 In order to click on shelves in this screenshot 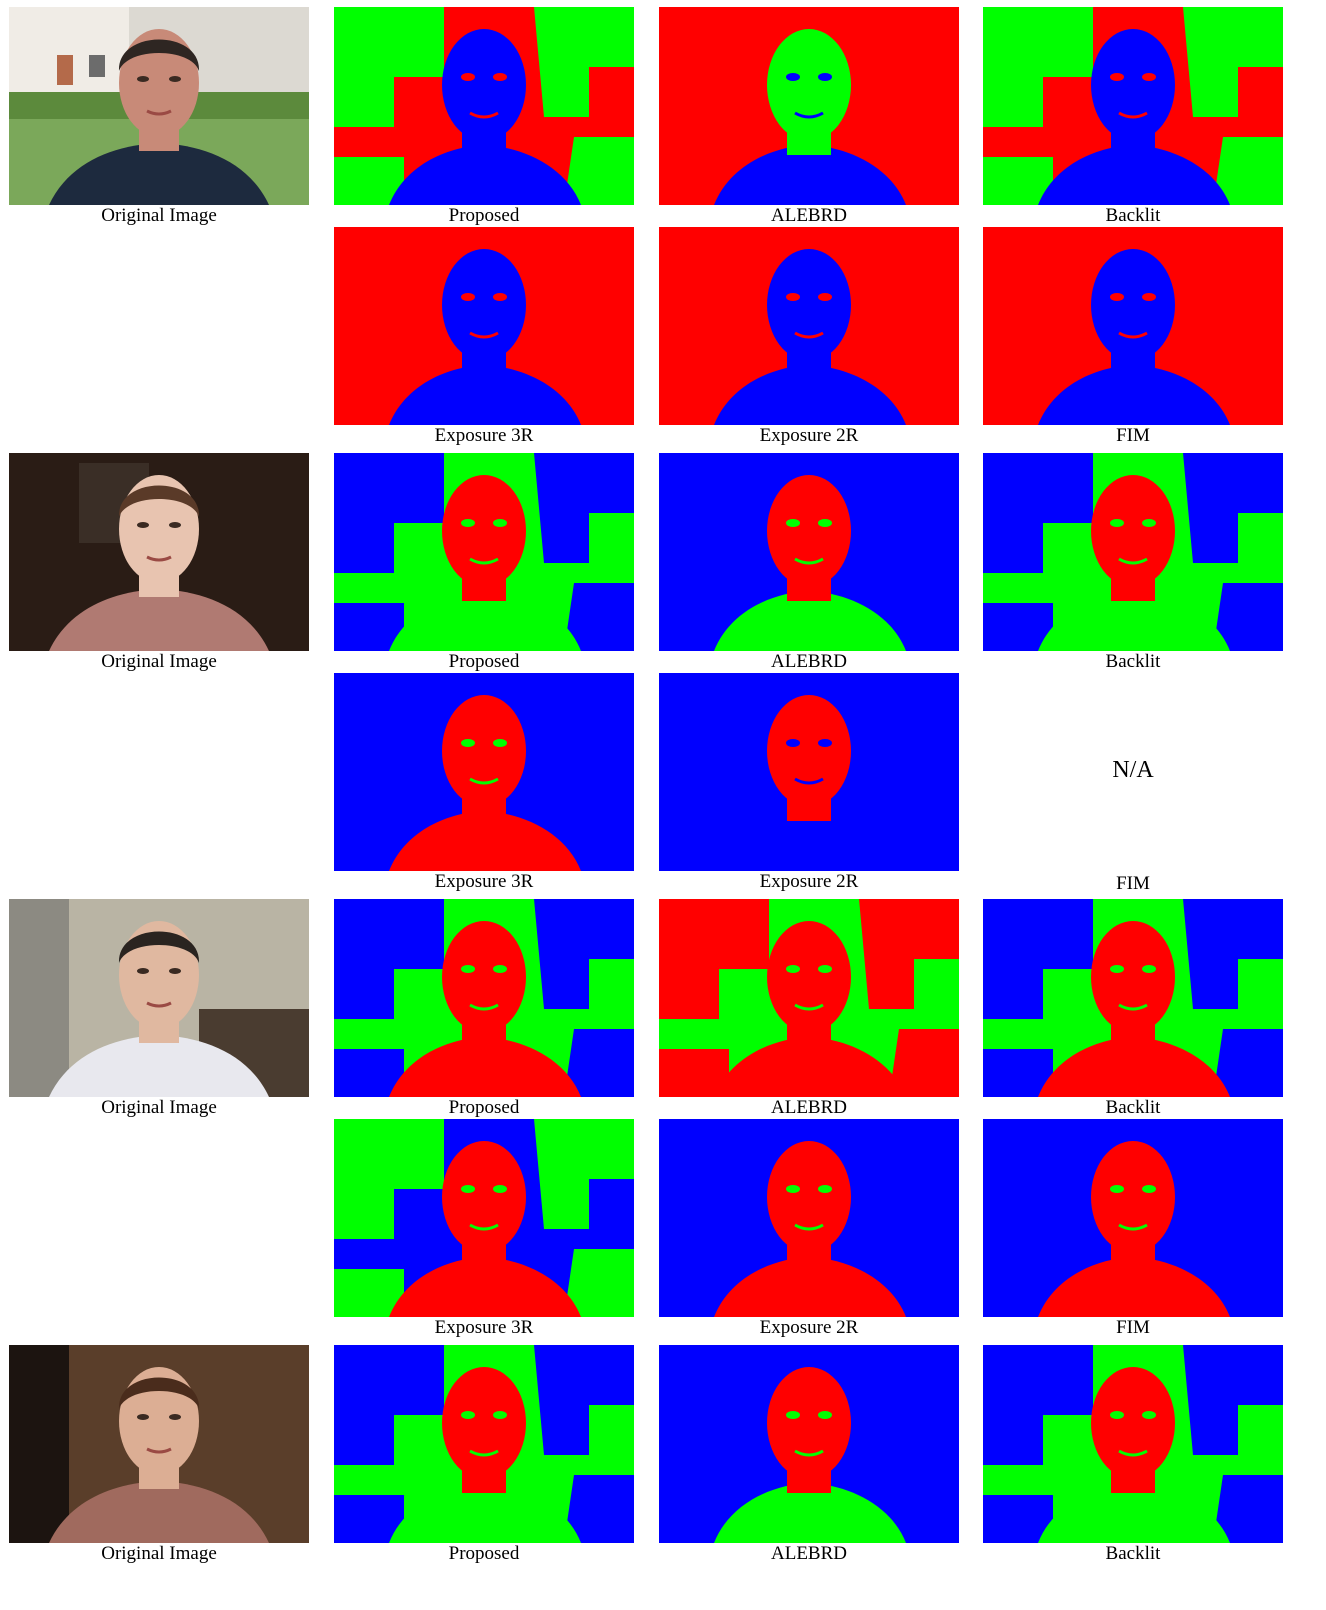, I will do `click(39, 998)`.